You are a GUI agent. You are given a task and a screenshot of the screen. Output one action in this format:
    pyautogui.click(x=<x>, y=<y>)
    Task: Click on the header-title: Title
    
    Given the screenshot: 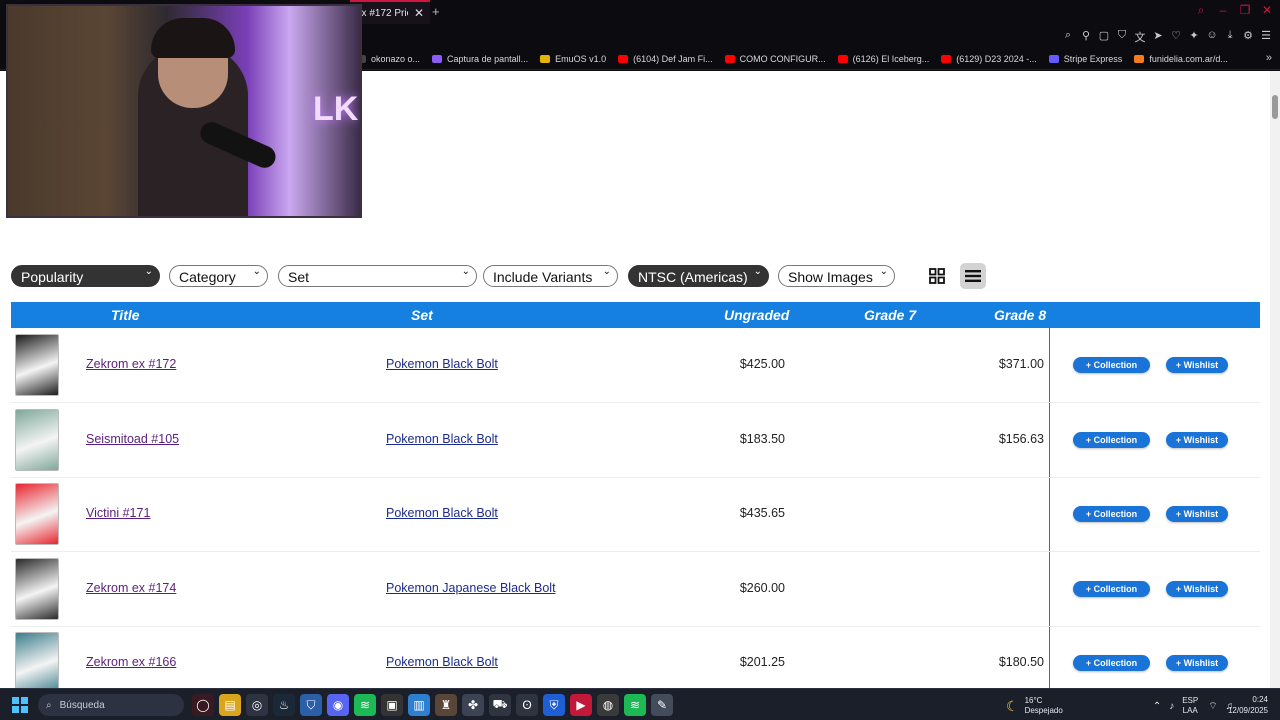 What is the action you would take?
    pyautogui.click(x=125, y=315)
    